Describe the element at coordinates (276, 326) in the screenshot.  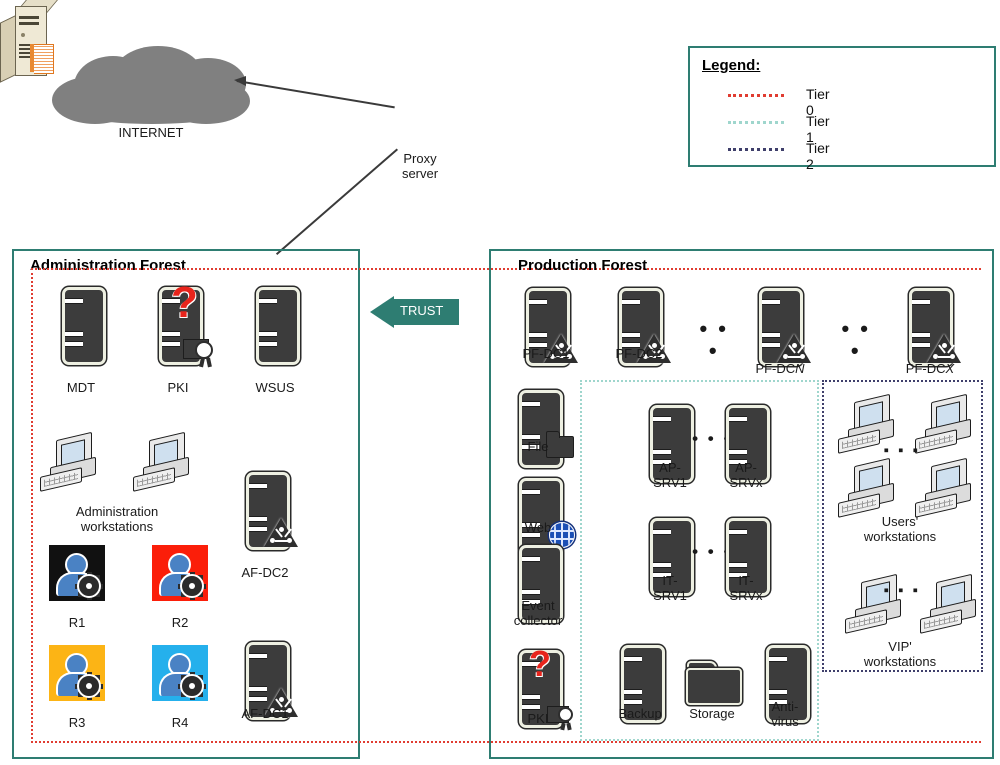
I see `server-wsus-icon` at that location.